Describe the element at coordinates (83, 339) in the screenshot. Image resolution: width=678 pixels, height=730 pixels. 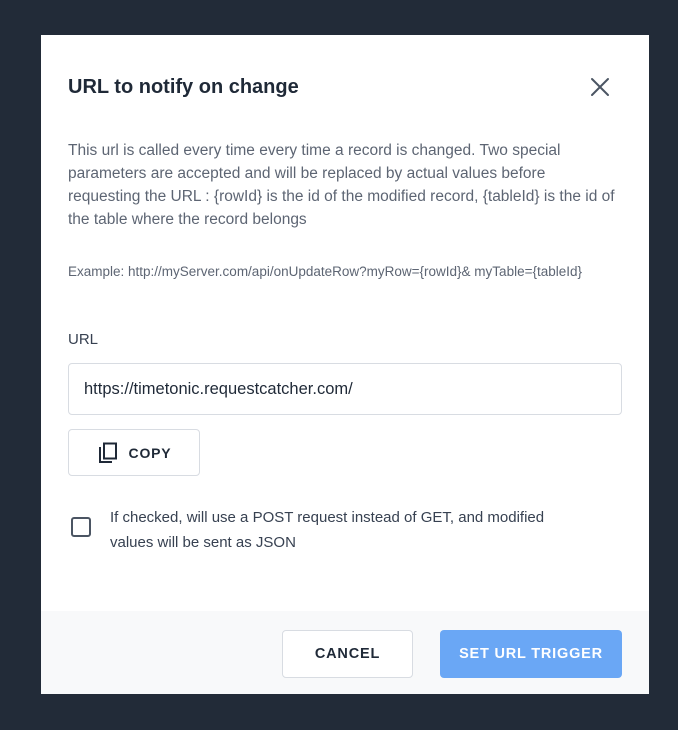
I see `url-label: URL` at that location.